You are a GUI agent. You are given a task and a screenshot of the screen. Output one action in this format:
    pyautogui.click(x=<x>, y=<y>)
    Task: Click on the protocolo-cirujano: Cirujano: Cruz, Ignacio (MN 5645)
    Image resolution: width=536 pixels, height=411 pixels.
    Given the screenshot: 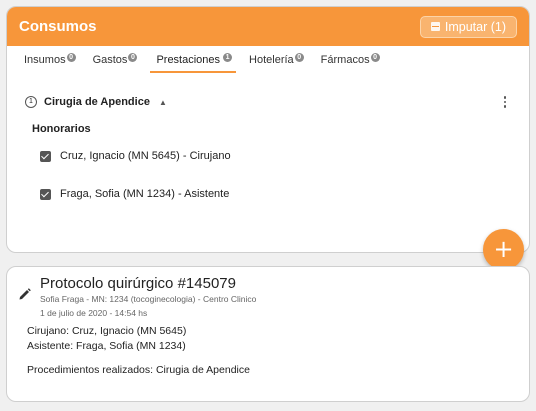 What is the action you would take?
    pyautogui.click(x=107, y=331)
    